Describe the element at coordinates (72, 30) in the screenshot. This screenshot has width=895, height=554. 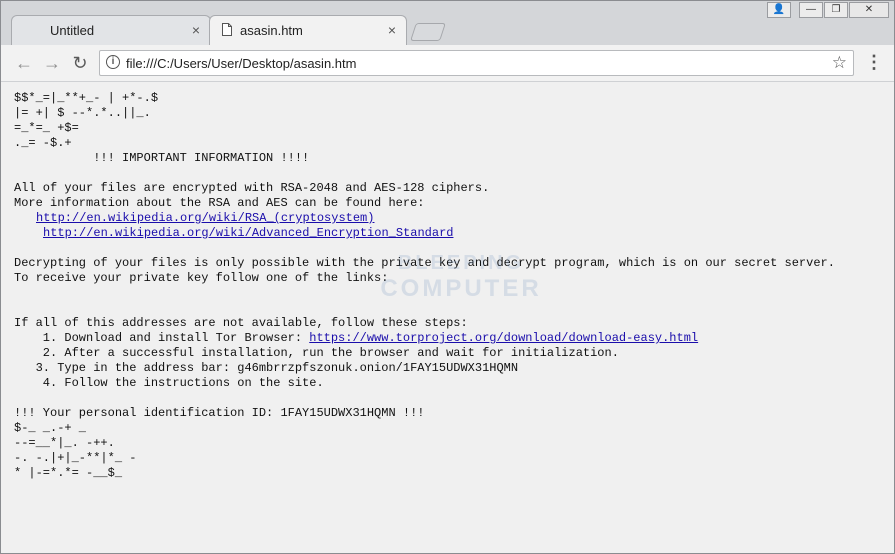
I see `tab-title: Untitled` at that location.